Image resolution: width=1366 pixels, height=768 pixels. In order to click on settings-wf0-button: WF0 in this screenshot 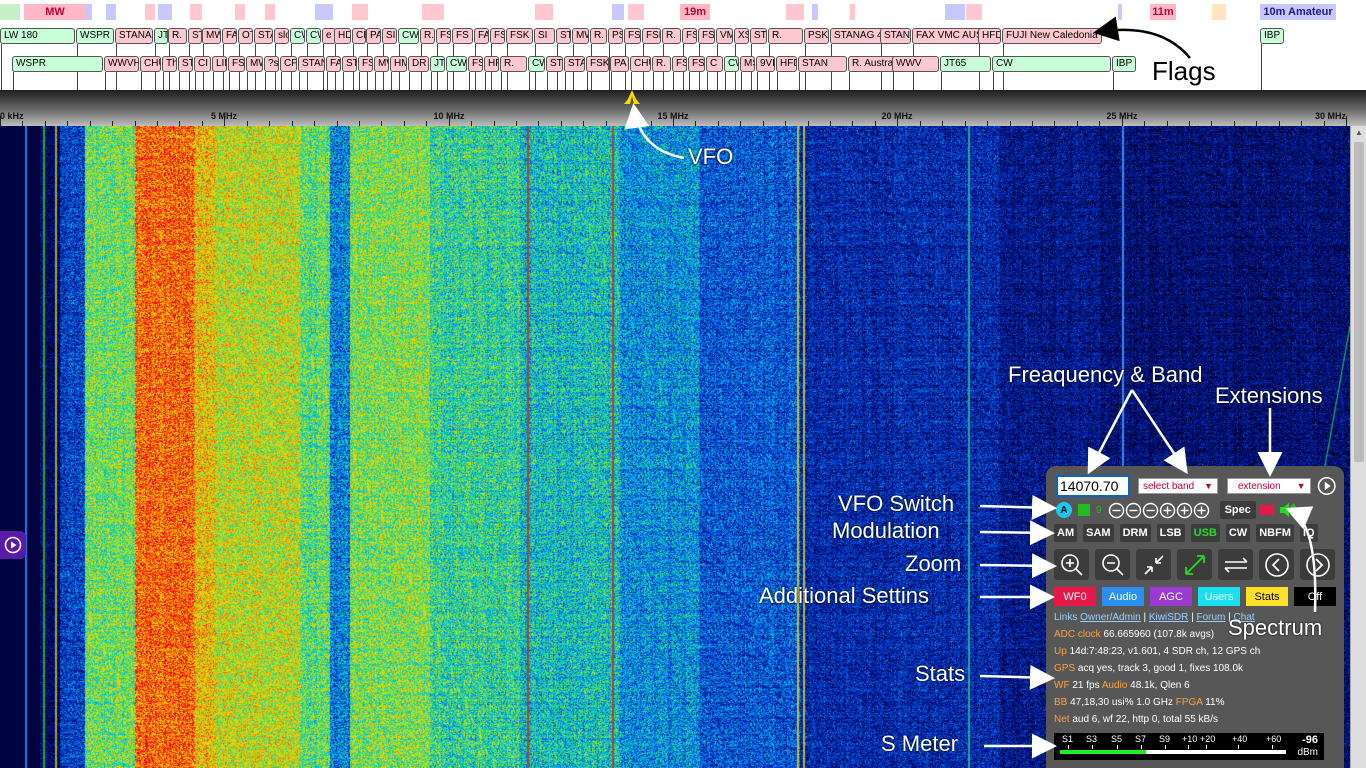, I will do `click(1075, 596)`.